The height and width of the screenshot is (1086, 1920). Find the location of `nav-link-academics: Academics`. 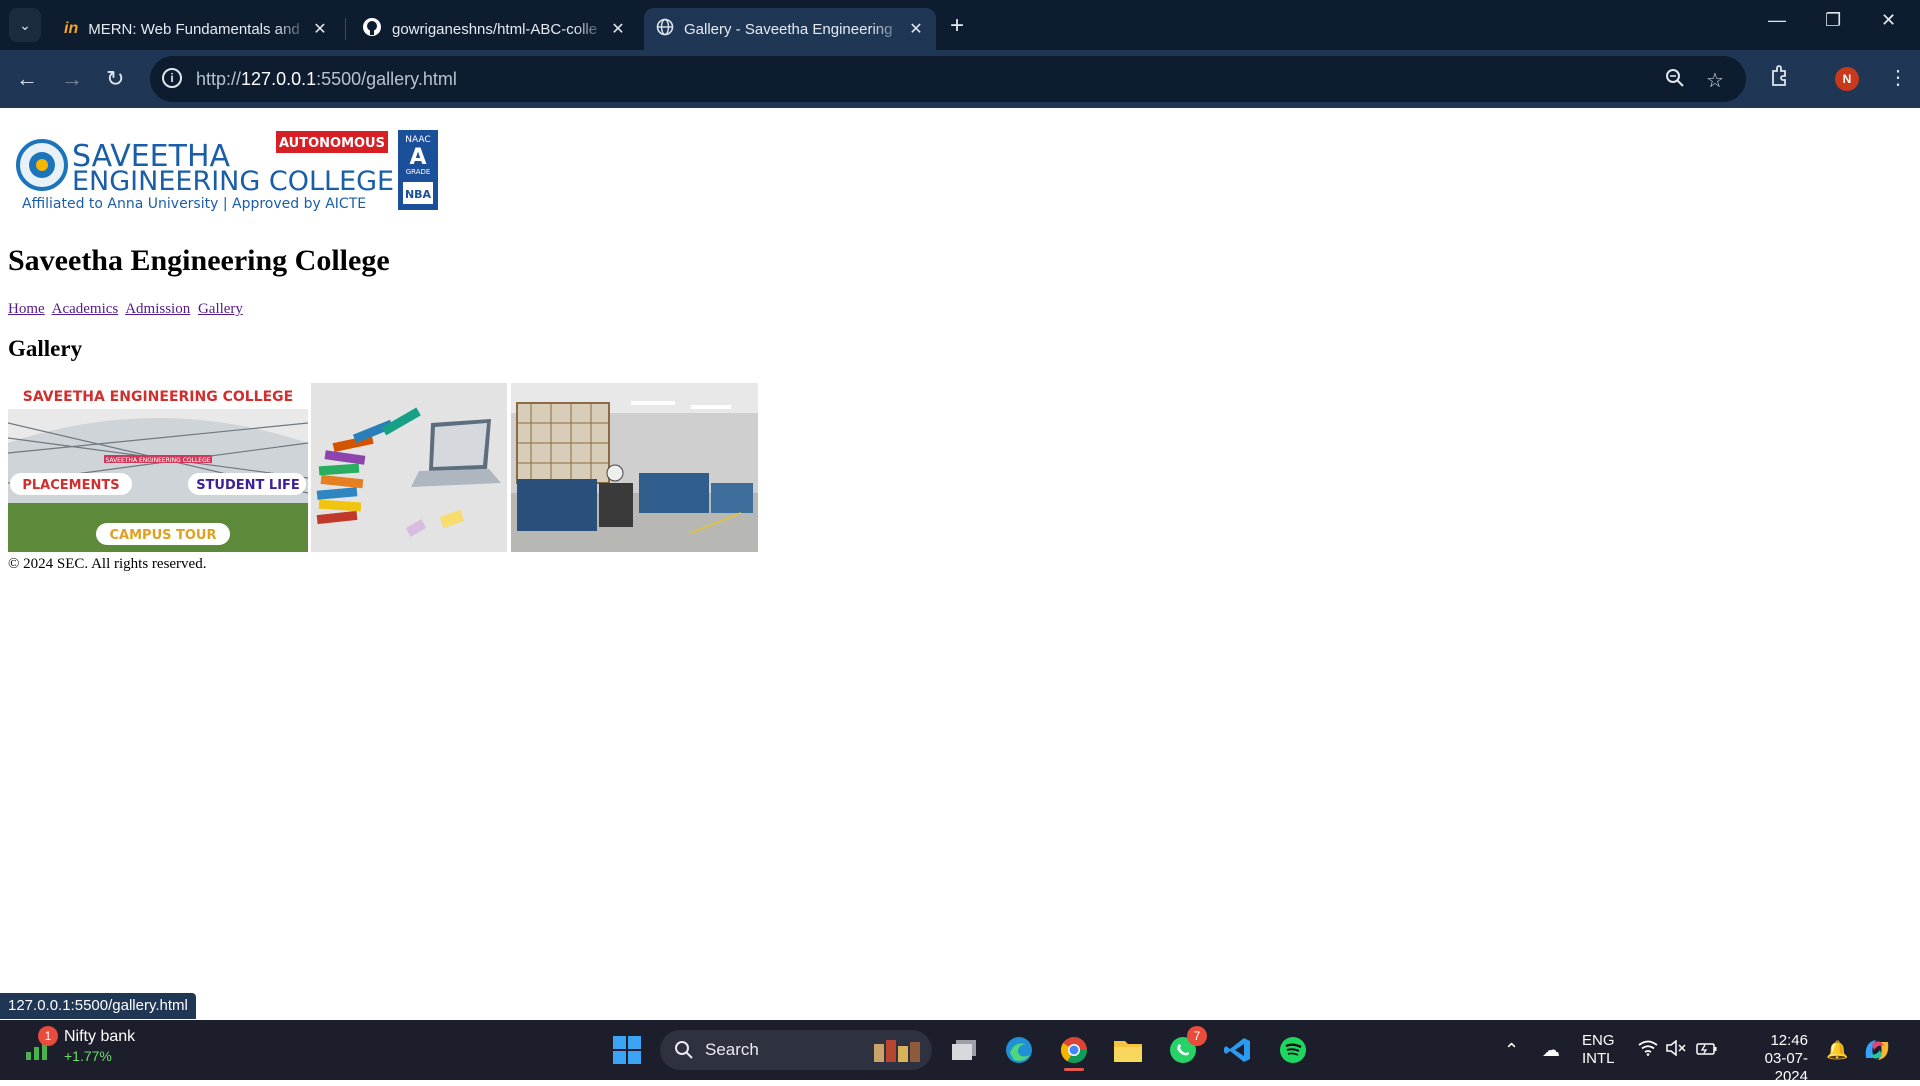

nav-link-academics: Academics is located at coordinates (85, 309).